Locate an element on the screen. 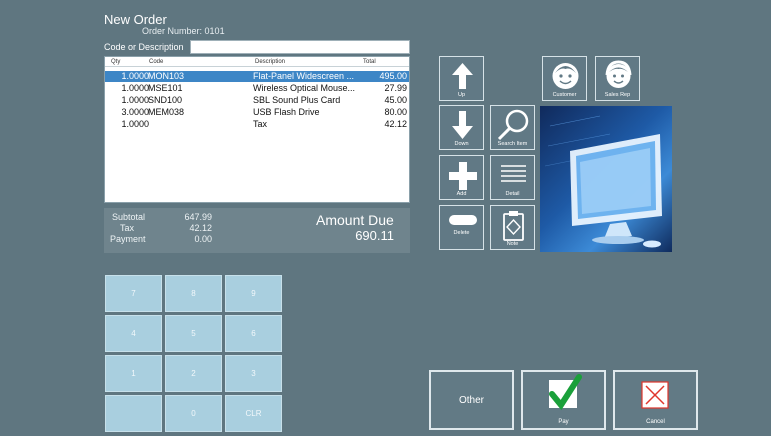 This screenshot has width=771, height=436. cell-description: Tax is located at coordinates (260, 124).